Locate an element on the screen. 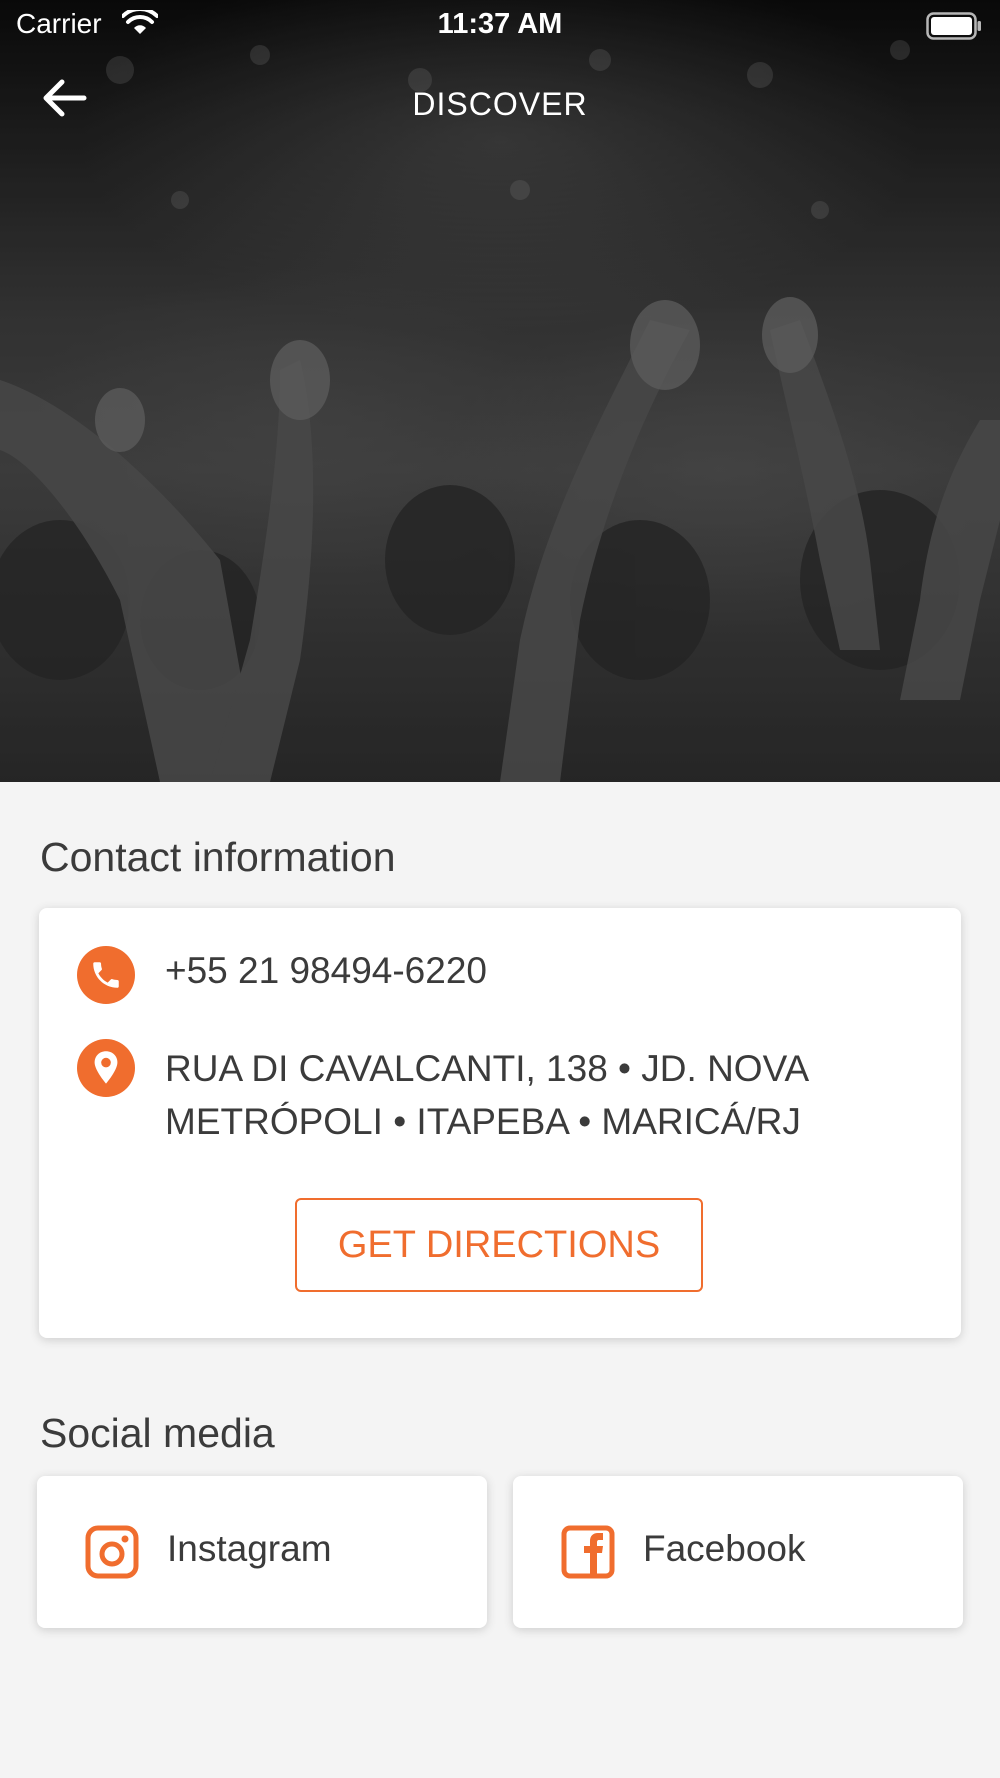  page-title: DISCOVER is located at coordinates (500, 104).